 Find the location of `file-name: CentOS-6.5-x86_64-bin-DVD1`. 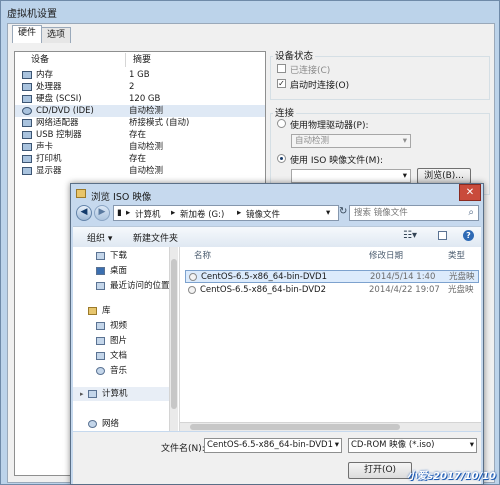

file-name: CentOS-6.5-x86_64-bin-DVD1 is located at coordinates (264, 277).